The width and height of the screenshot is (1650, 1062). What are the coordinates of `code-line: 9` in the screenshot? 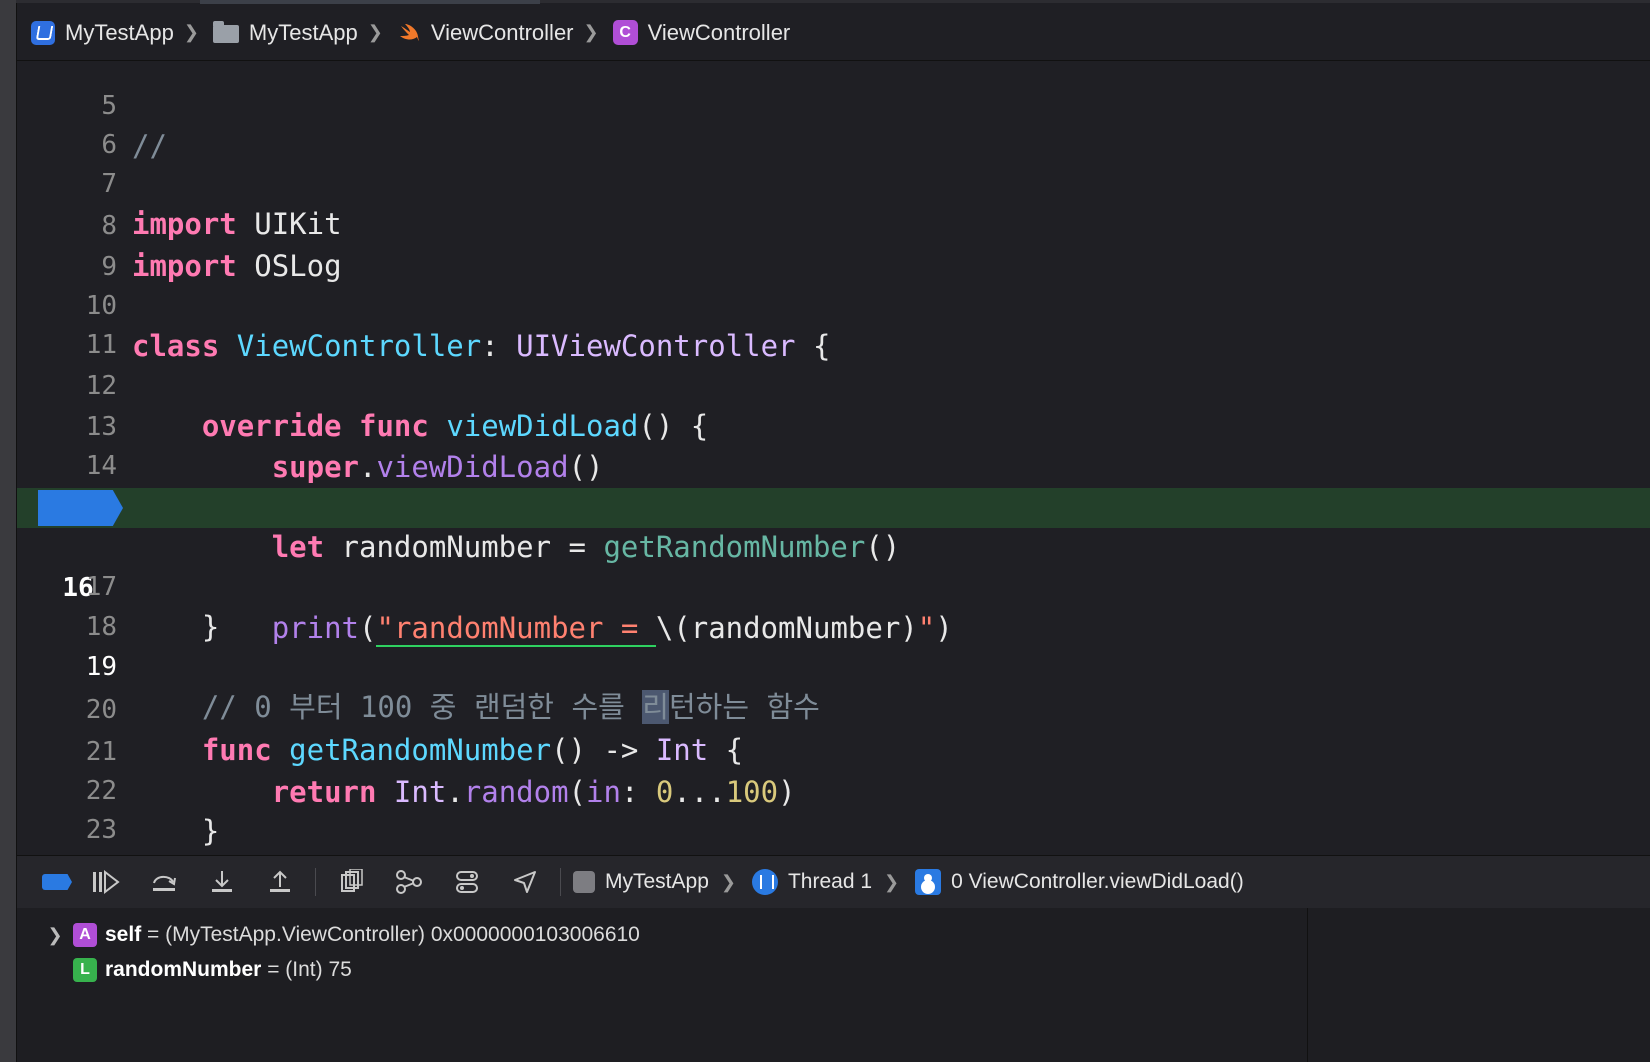 It's located at (833, 244).